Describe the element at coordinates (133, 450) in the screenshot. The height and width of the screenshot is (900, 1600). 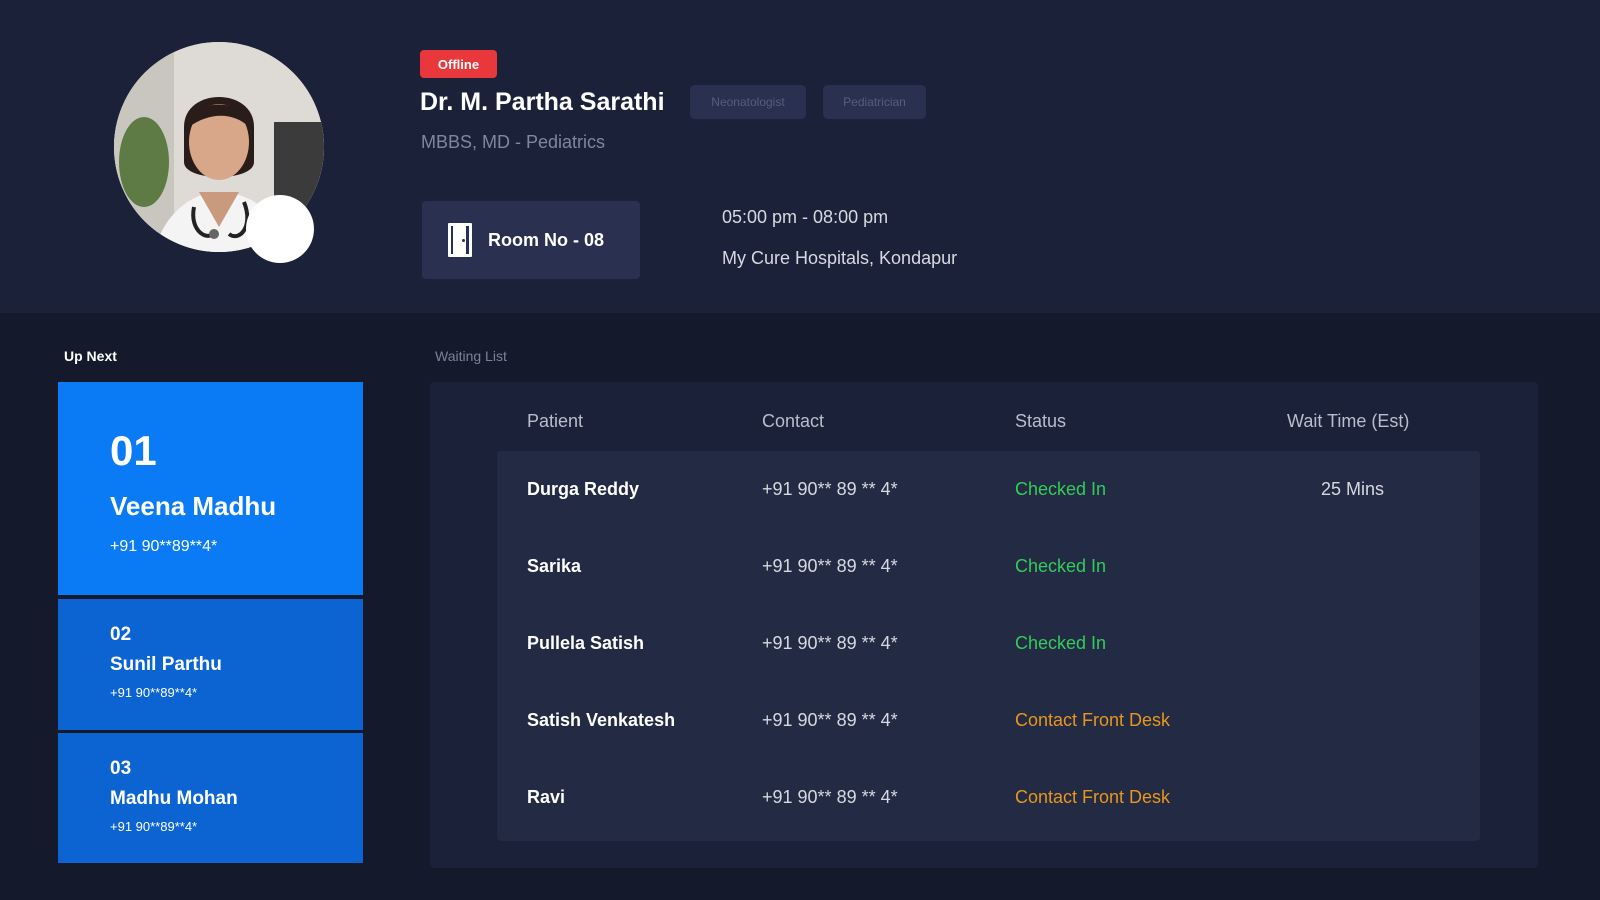
I see `queue-number: 01` at that location.